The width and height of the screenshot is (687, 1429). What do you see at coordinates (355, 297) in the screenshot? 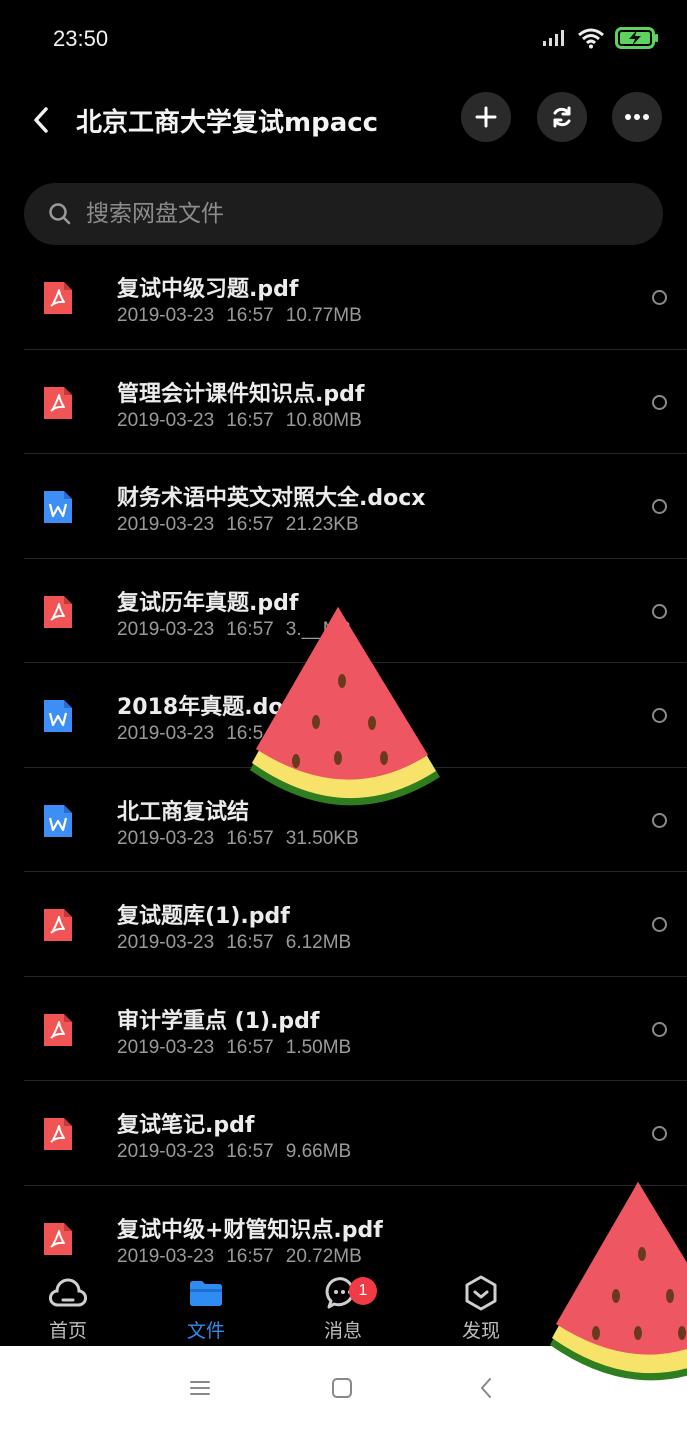
I see `file-row: 复试中级习题.pdf 2019-03-23 16:57 10.77MB` at bounding box center [355, 297].